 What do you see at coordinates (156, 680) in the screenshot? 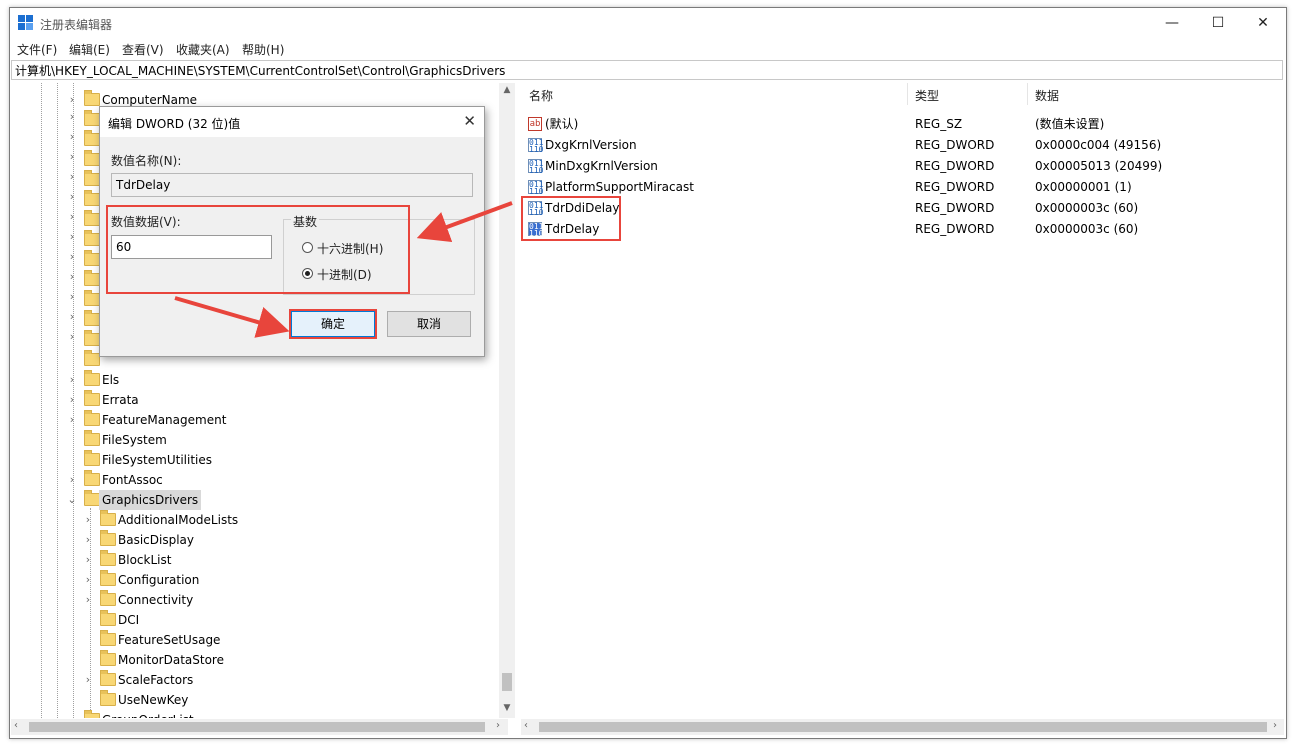
I see `tree-item-label: ScaleFactors` at bounding box center [156, 680].